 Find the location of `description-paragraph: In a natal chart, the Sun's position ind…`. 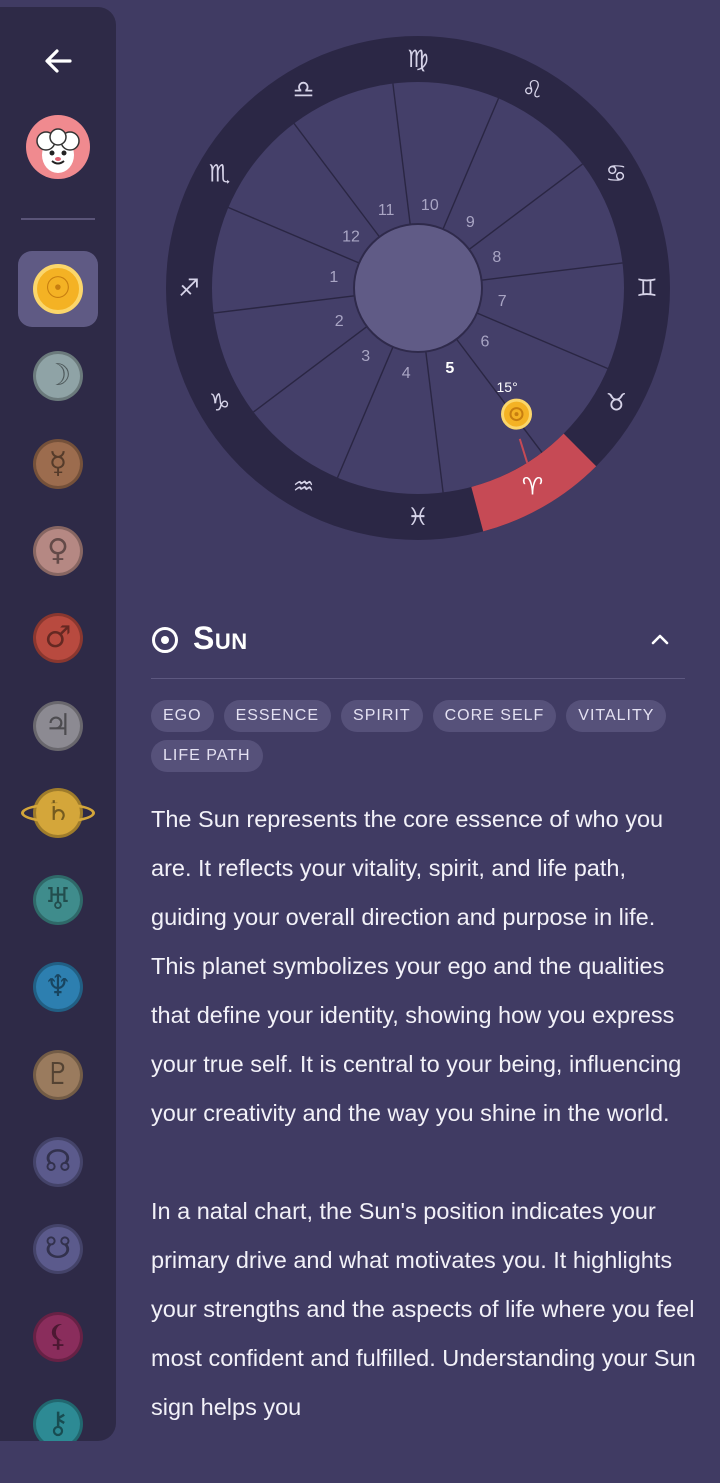

description-paragraph: In a natal chart, the Sun's position ind… is located at coordinates (423, 1309).